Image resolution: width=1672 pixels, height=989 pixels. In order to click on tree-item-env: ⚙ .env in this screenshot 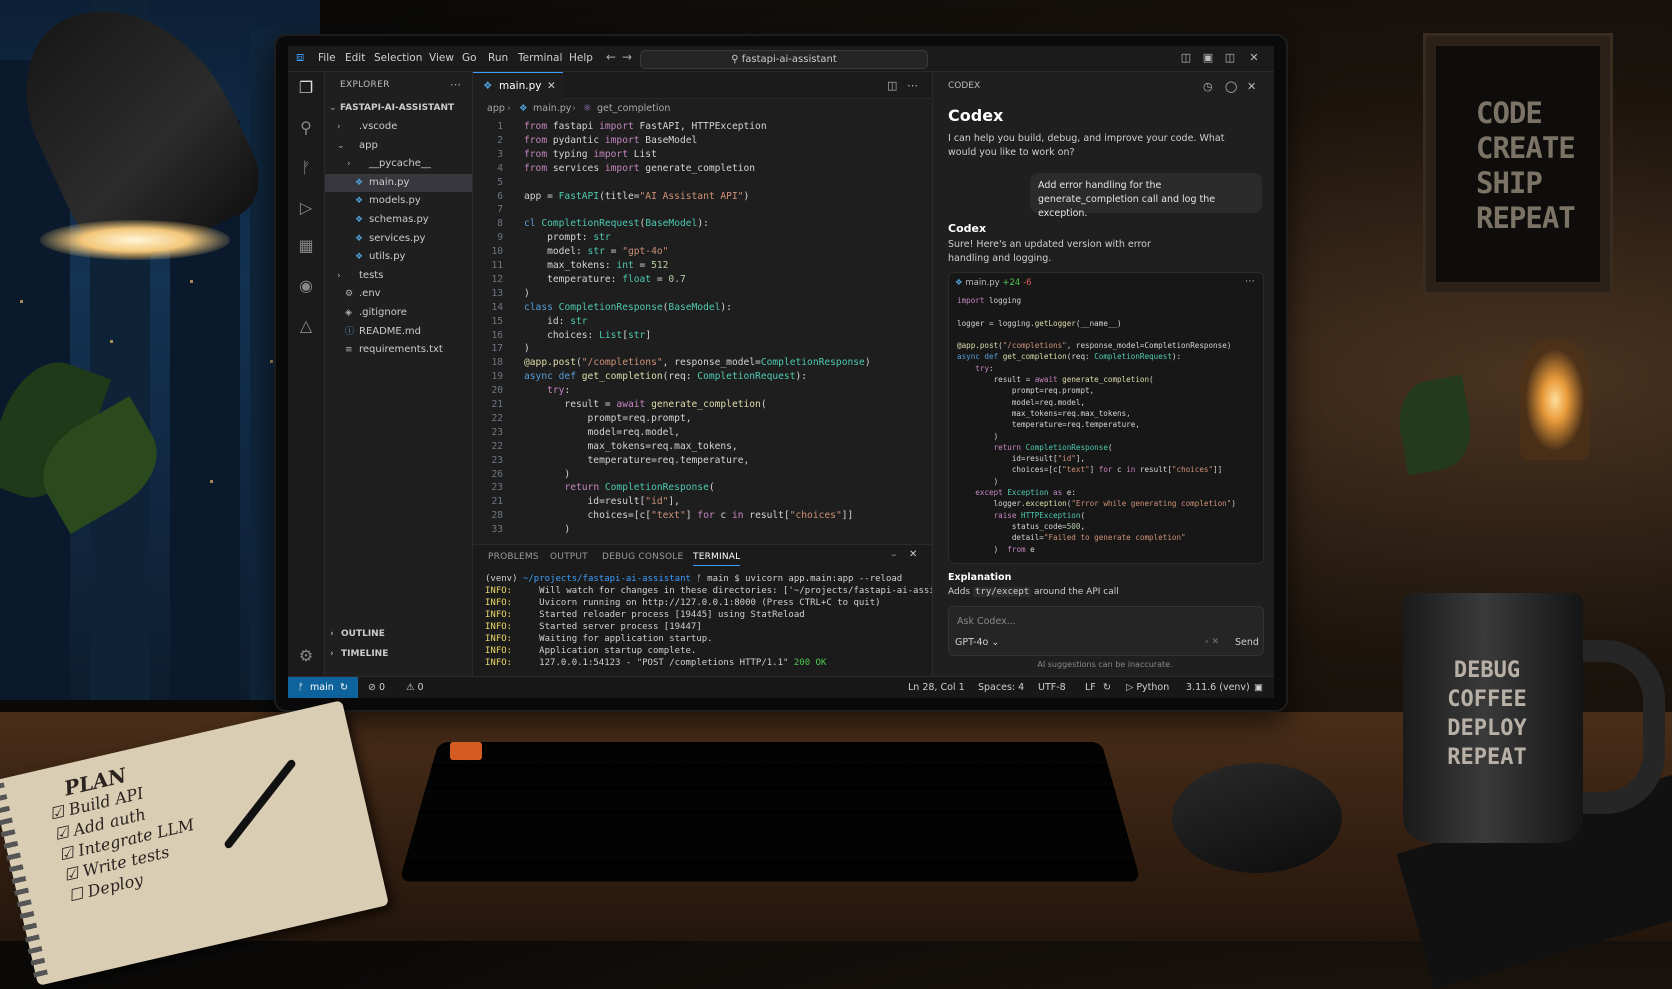, I will do `click(398, 294)`.